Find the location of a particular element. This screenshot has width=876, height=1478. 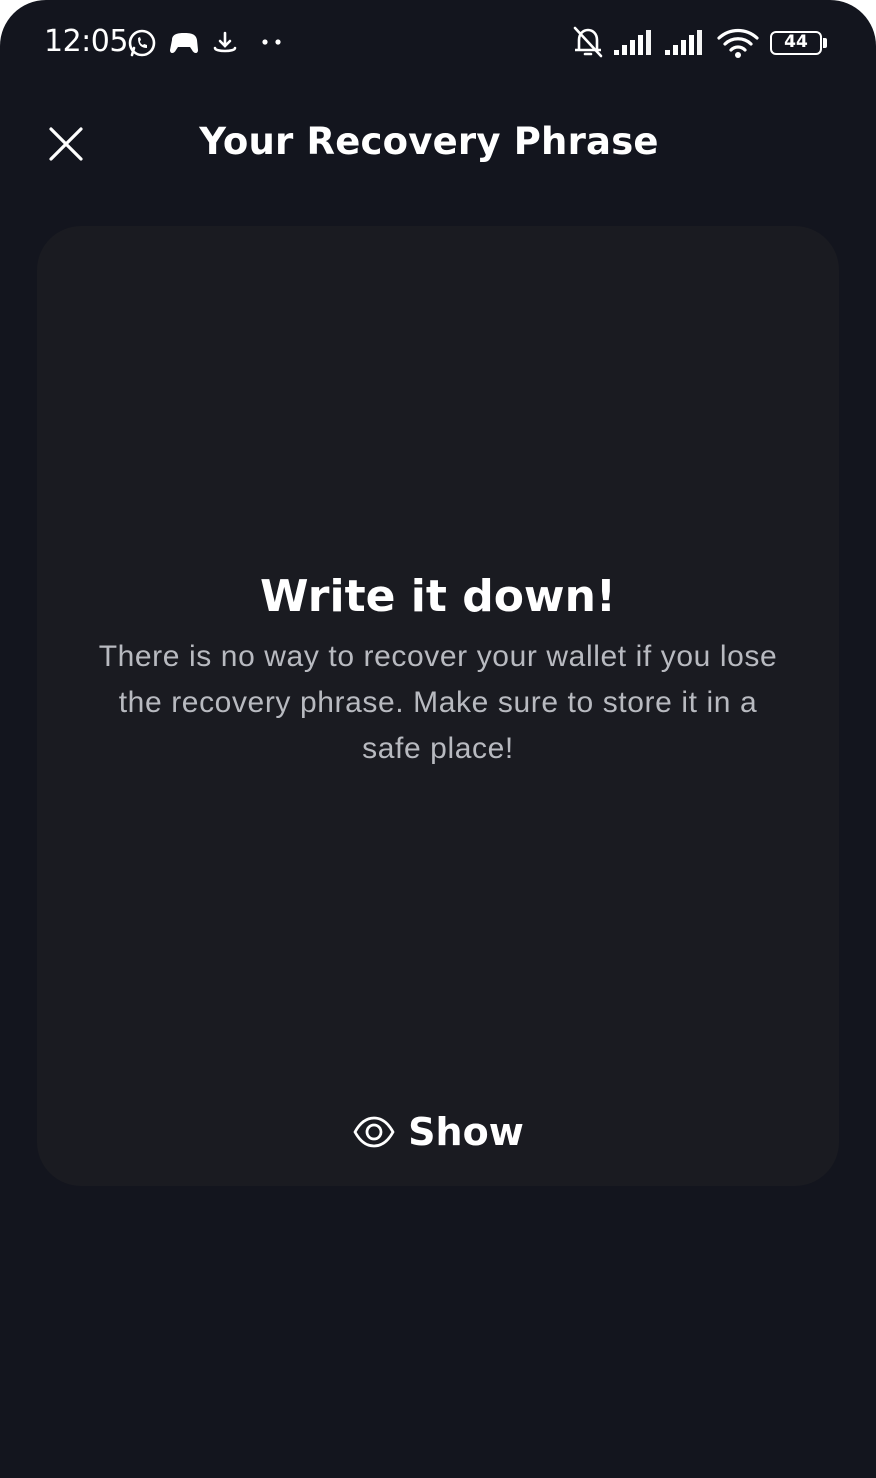

more-dots-icon is located at coordinates (271, 42).